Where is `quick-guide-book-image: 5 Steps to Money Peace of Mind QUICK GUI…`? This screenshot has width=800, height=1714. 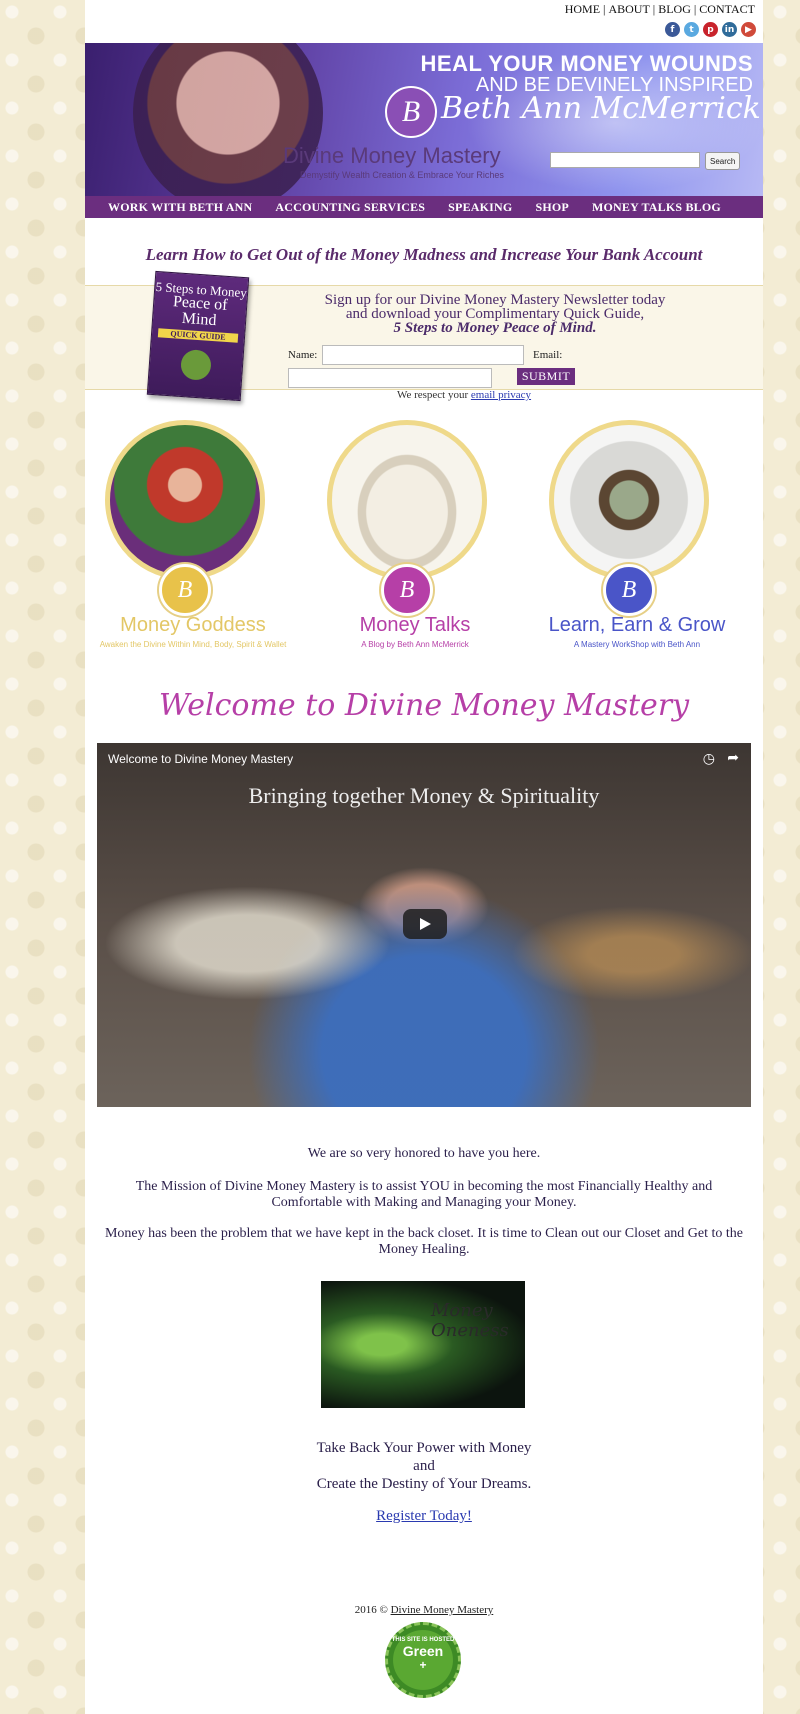
quick-guide-book-image: 5 Steps to Money Peace of Mind QUICK GUI… is located at coordinates (198, 336).